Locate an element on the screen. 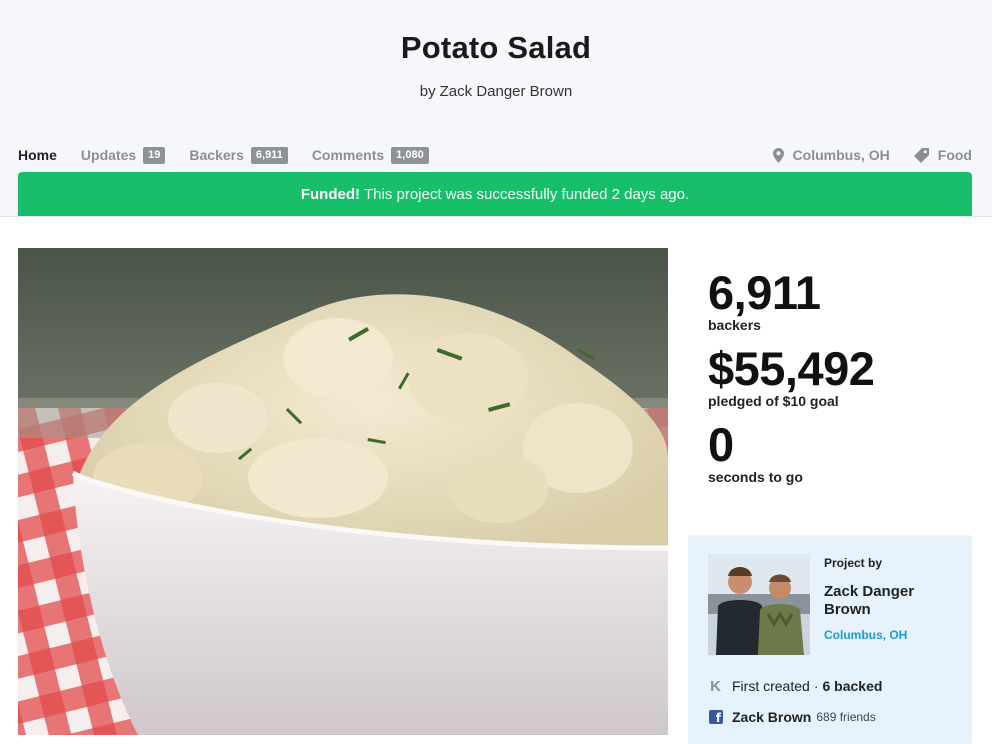 The image size is (992, 744). kickstarter-history: K First created · 6 backed is located at coordinates (795, 686).